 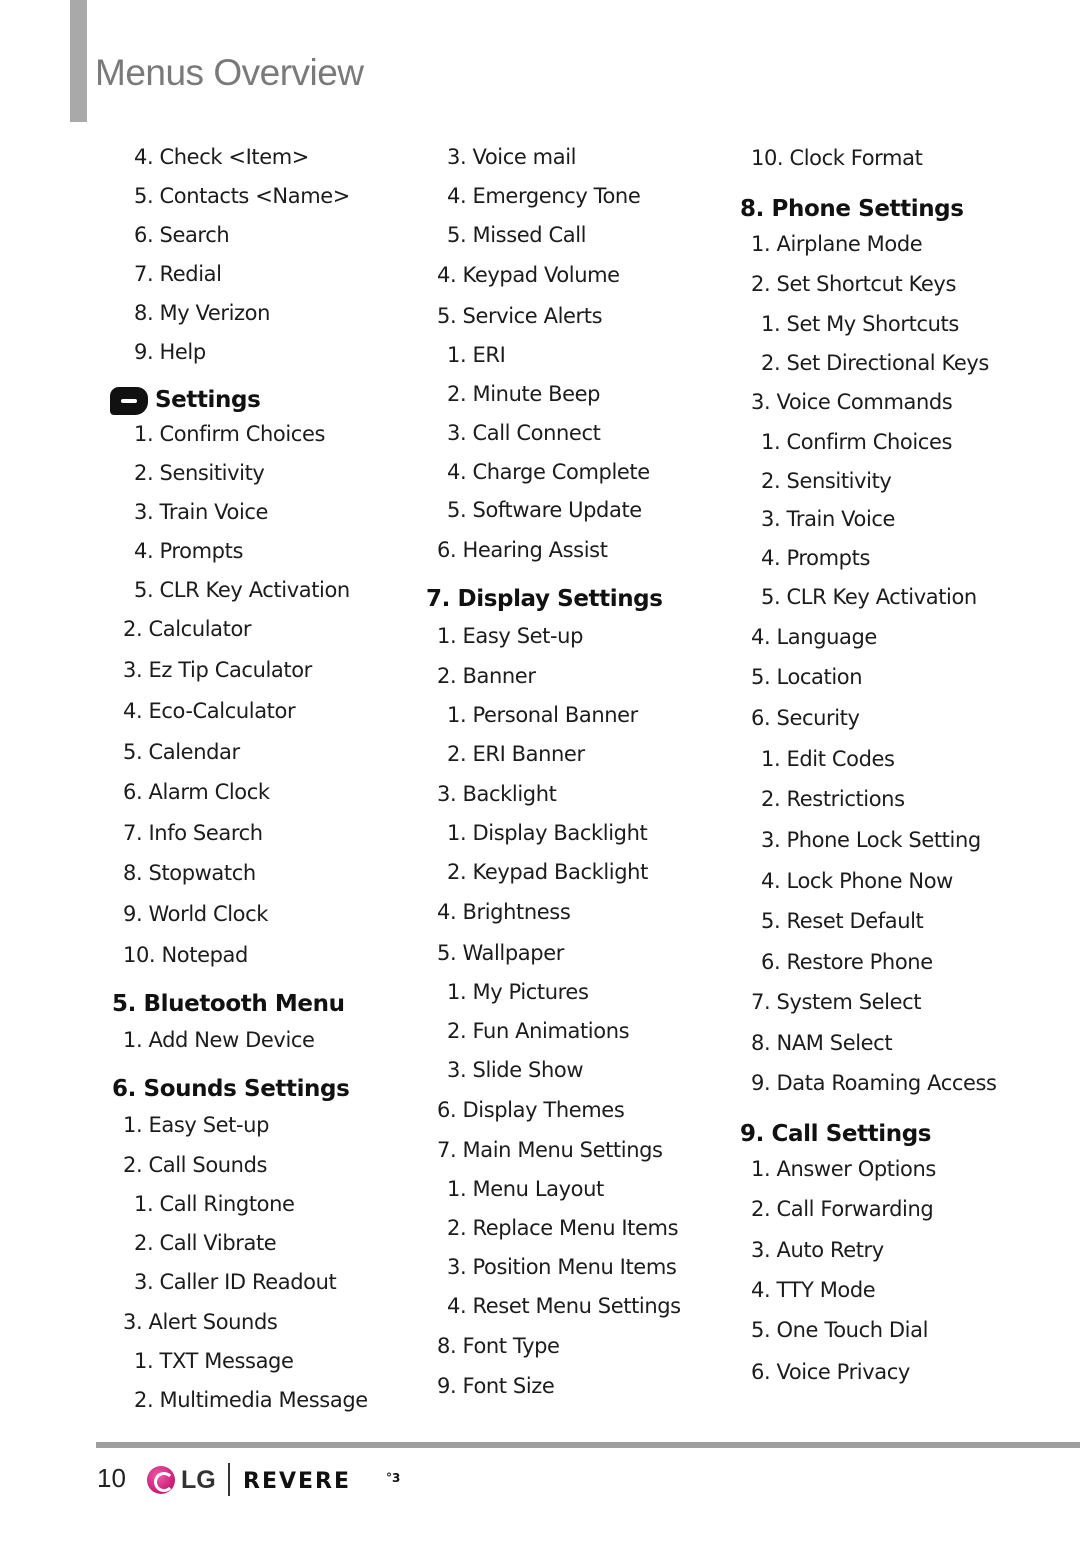 What do you see at coordinates (548, 472) in the screenshot?
I see `submenu-item: 4. Charge Complete` at bounding box center [548, 472].